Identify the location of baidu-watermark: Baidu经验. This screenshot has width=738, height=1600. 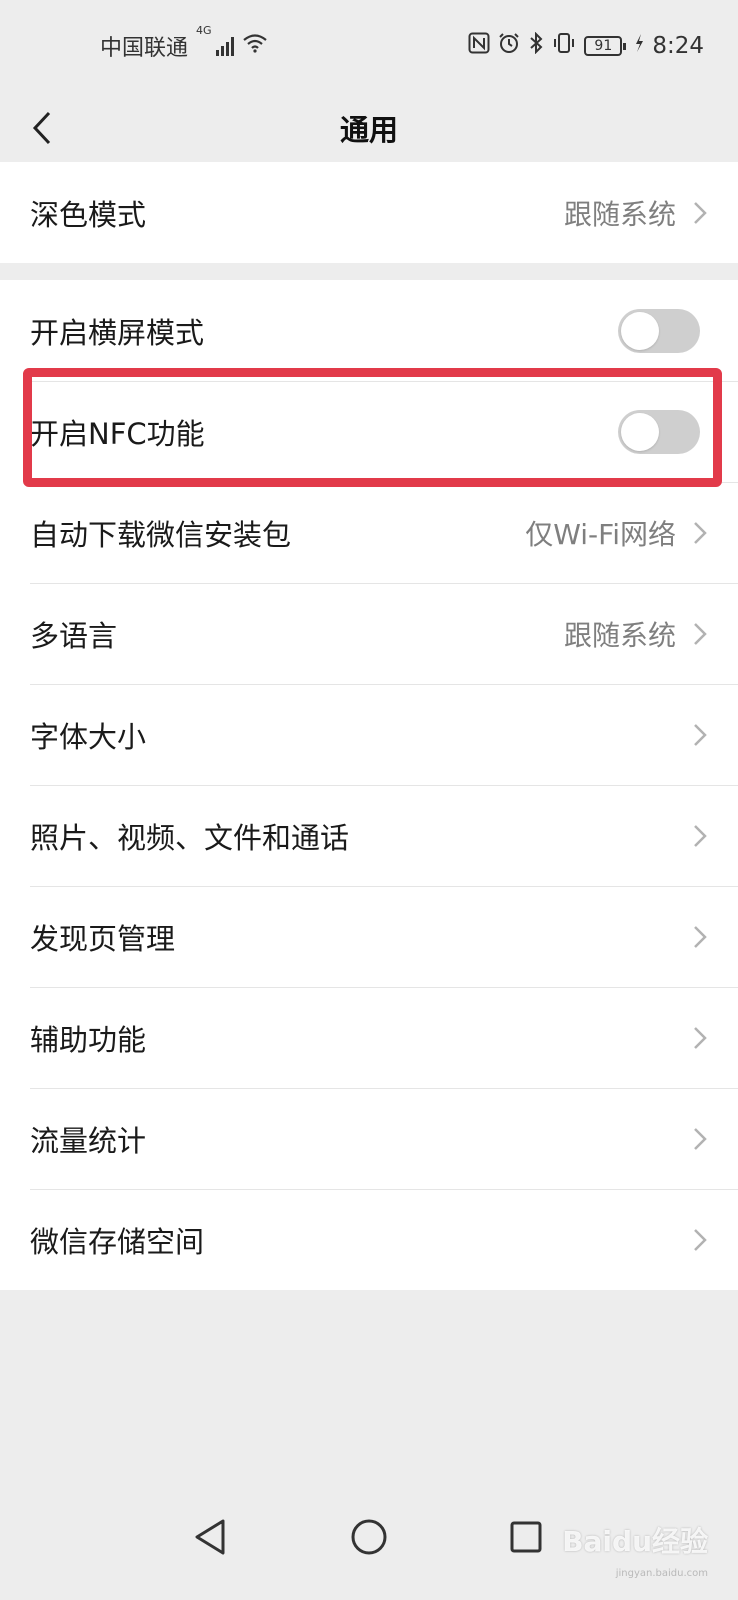
(635, 1540).